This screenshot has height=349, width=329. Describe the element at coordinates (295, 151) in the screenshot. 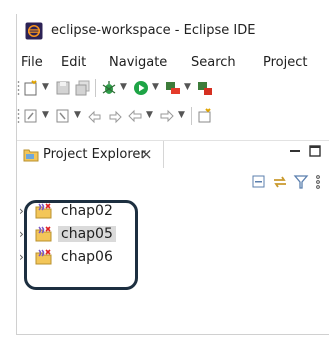

I see `minimize-icon` at that location.